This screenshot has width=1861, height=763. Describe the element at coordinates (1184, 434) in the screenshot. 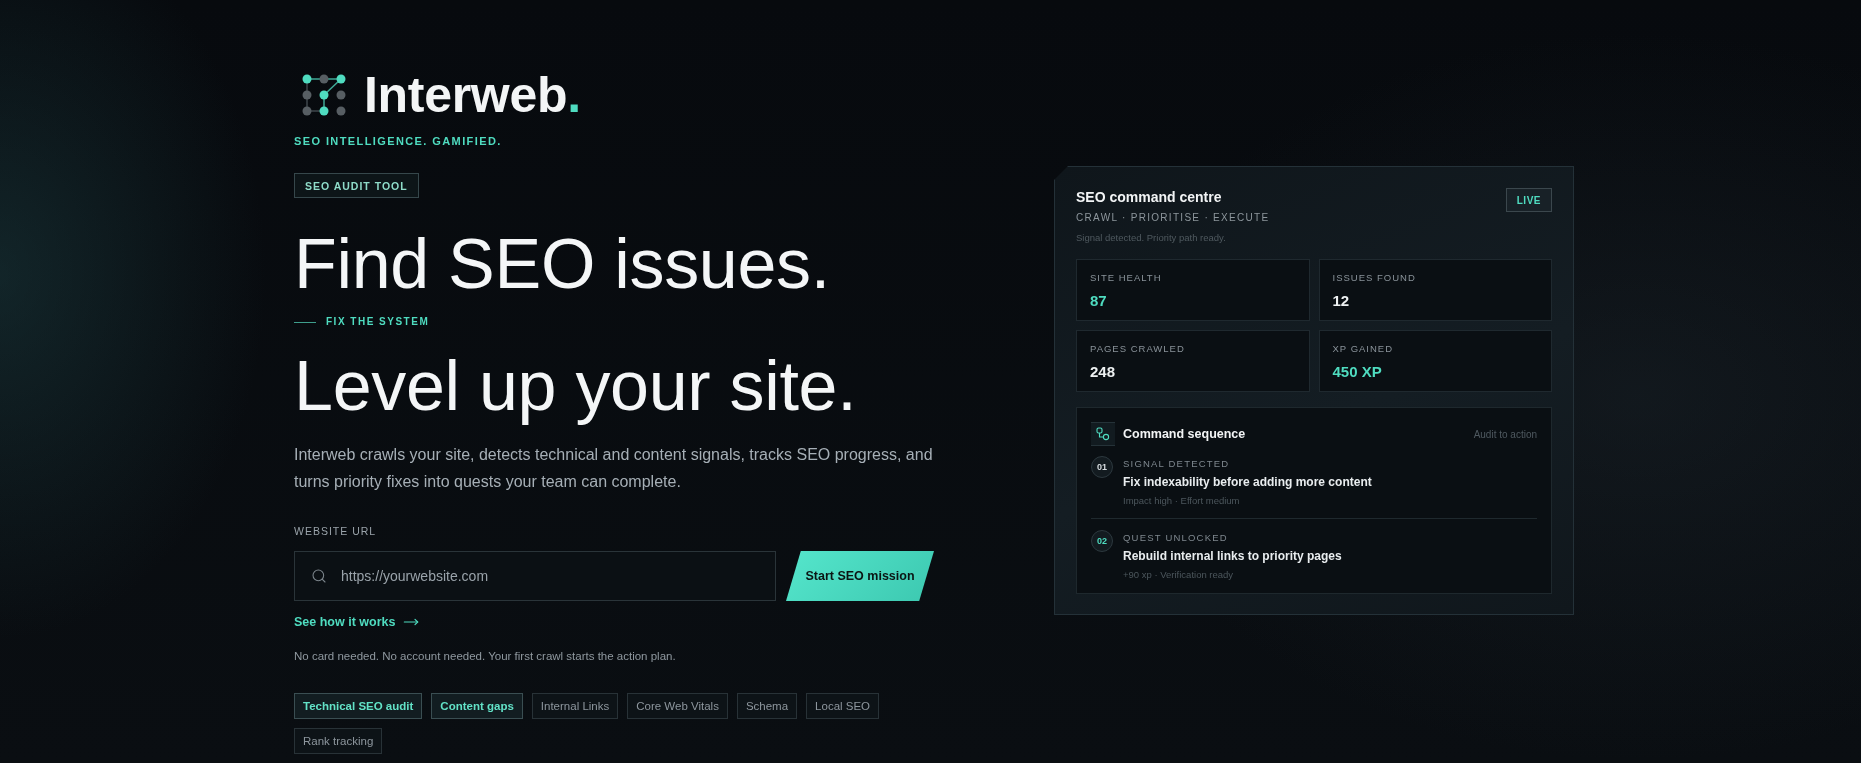

I see `sequence-title: Command sequence` at that location.